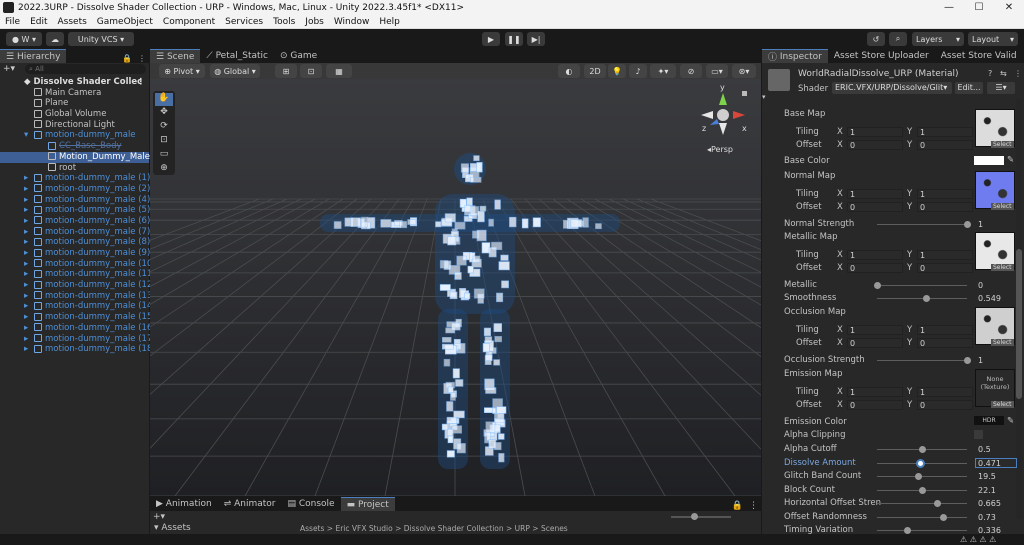  What do you see at coordinates (310, 504) in the screenshot?
I see `tab-console: ▤ Console` at bounding box center [310, 504].